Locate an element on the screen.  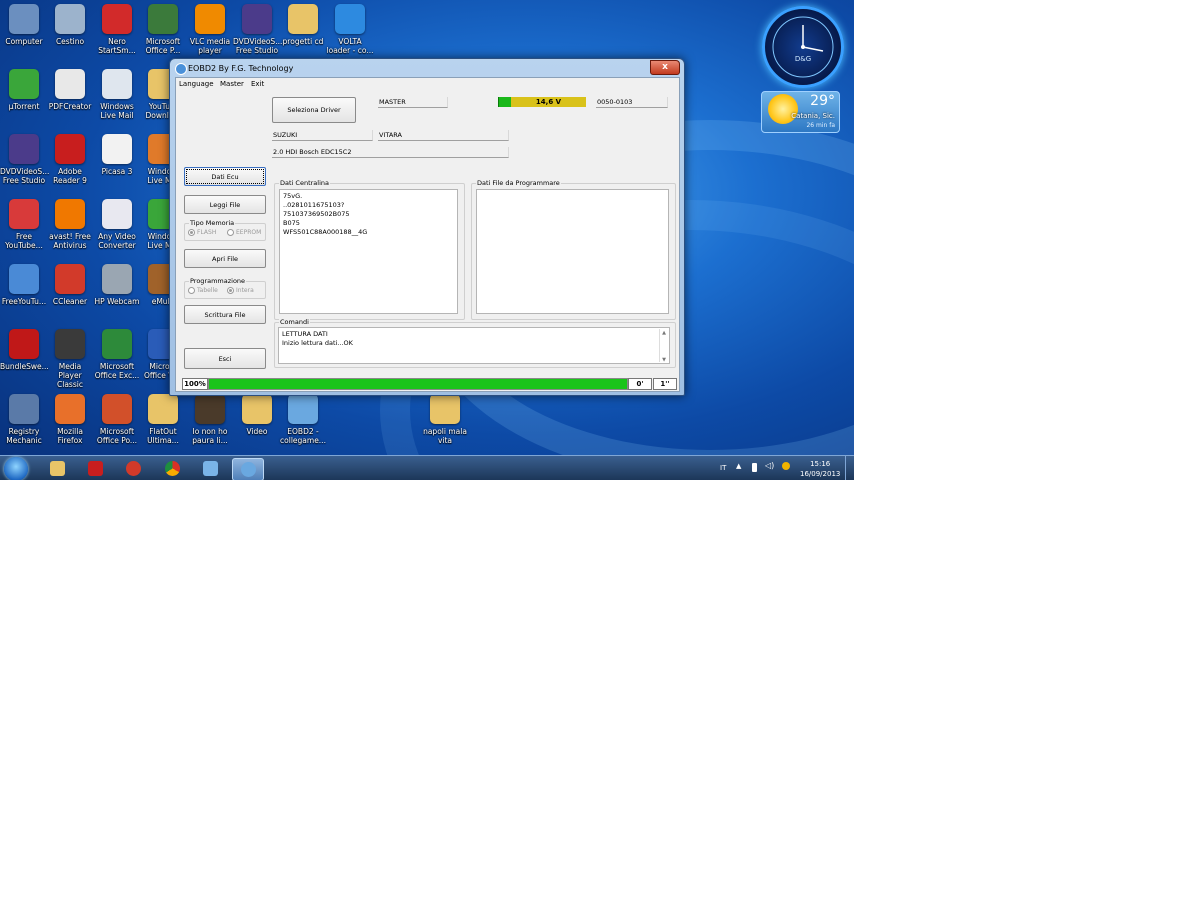
desktop-icon: PDFCreator is located at coordinates (70, 90).